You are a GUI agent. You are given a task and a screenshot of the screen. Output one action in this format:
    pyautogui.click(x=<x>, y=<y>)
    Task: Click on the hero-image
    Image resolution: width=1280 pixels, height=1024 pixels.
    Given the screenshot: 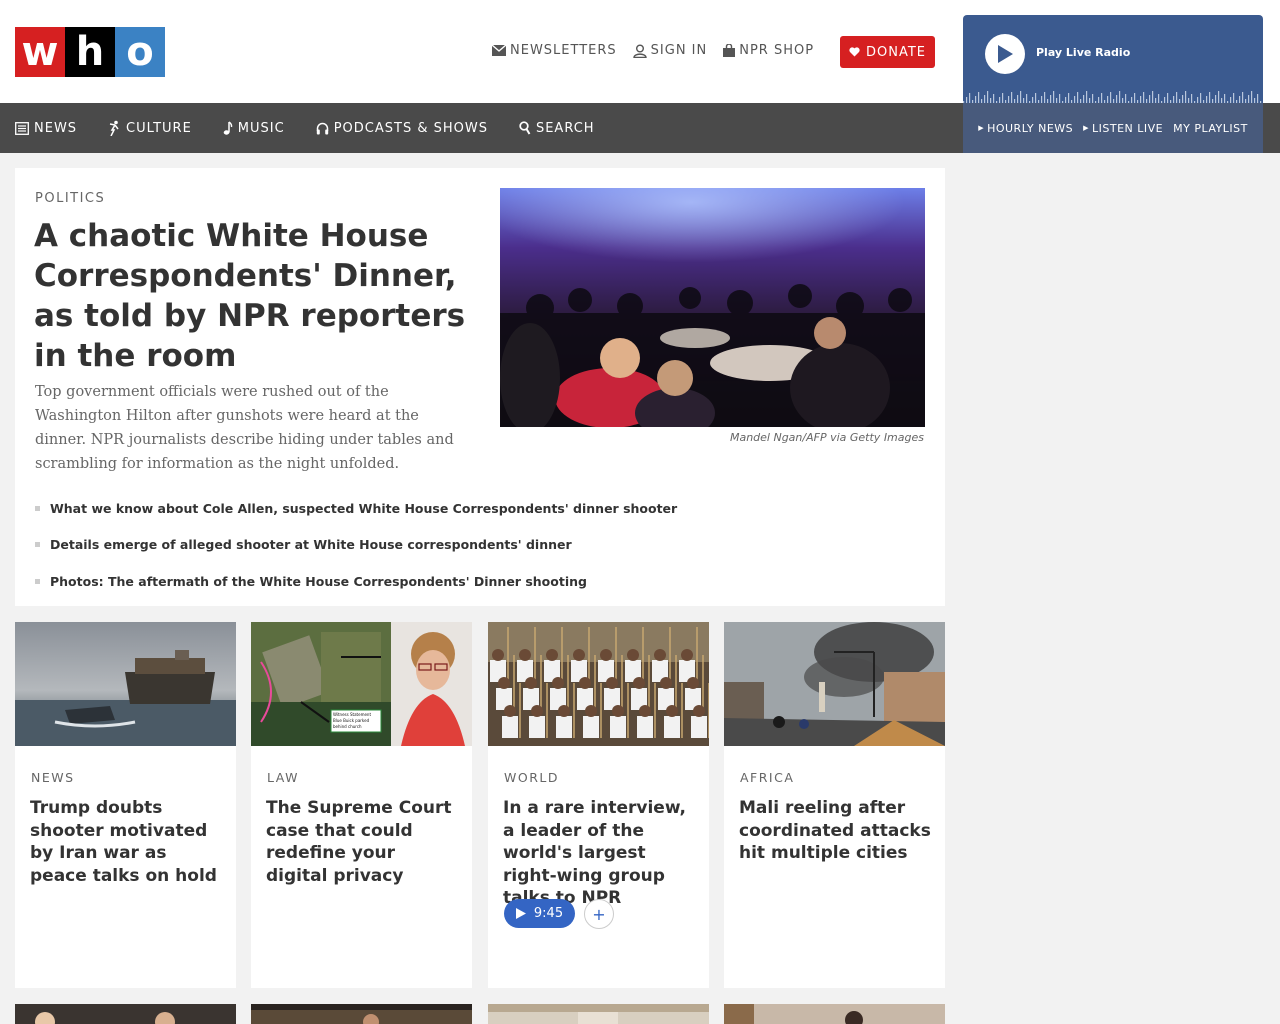 What is the action you would take?
    pyautogui.click(x=712, y=307)
    